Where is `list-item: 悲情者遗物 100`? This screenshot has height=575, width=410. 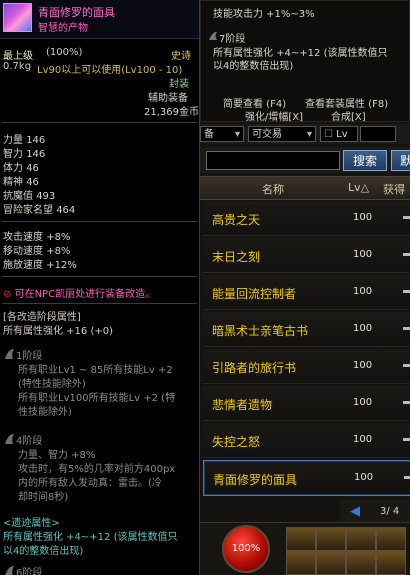 list-item: 悲情者遗物 100 is located at coordinates (306, 403).